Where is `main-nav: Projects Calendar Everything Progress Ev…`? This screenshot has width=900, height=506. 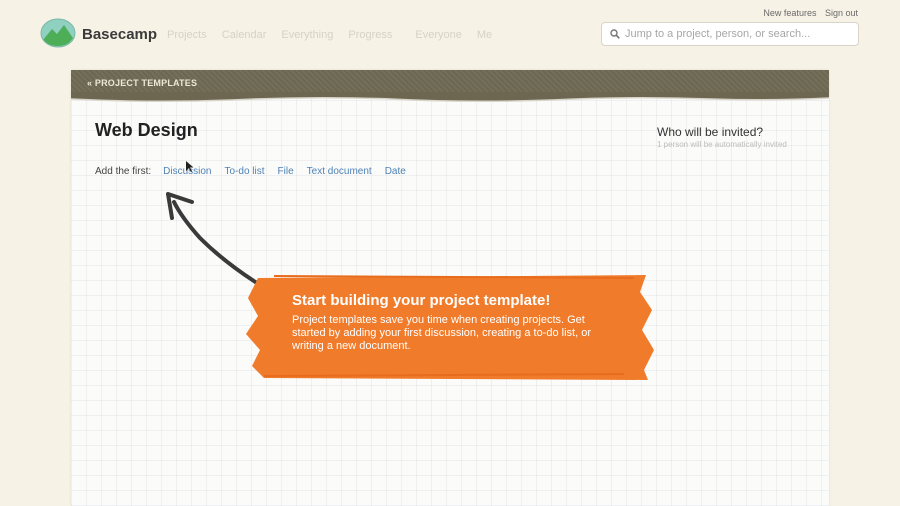 main-nav: Projects Calendar Everything Progress Ev… is located at coordinates (337, 35).